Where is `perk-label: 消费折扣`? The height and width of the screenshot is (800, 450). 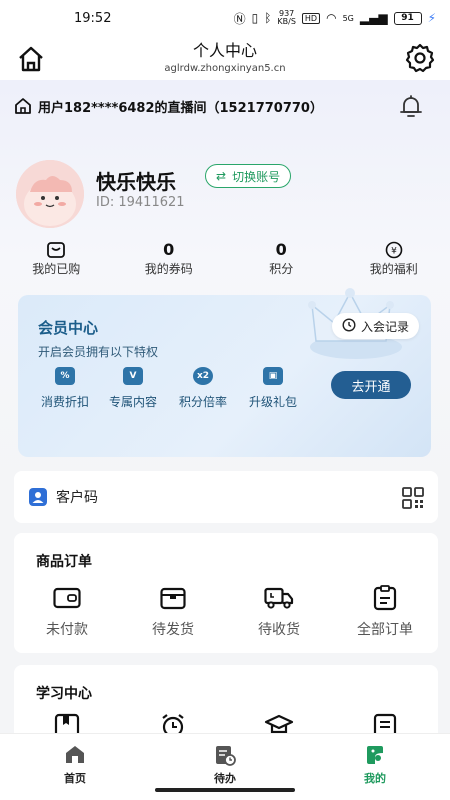
perk-label: 消费折扣 is located at coordinates (64, 402).